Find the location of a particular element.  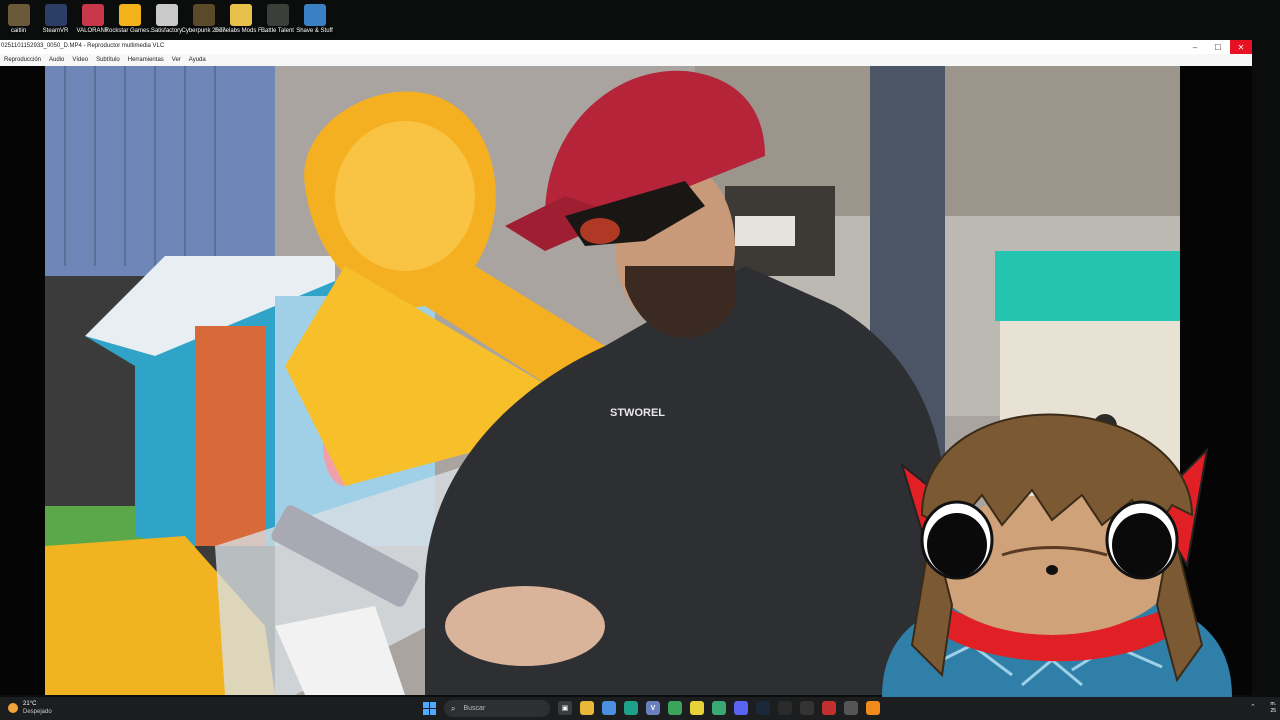

menu-subtitulo: Subtítulo is located at coordinates (108, 60).